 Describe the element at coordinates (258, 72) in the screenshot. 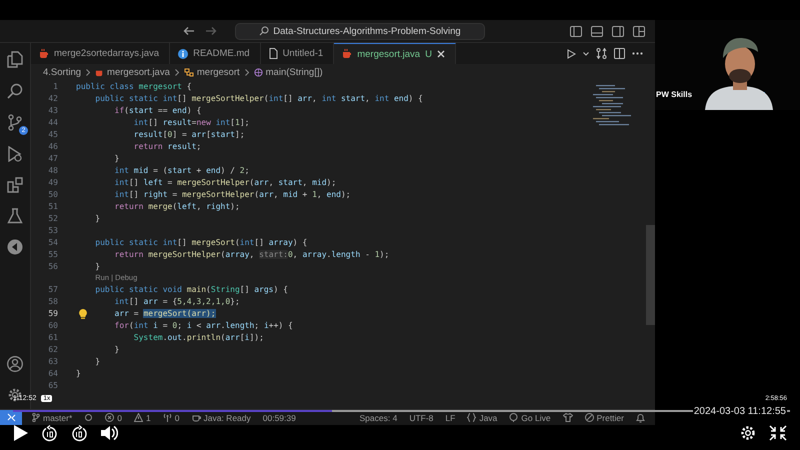

I see `method-icon` at that location.